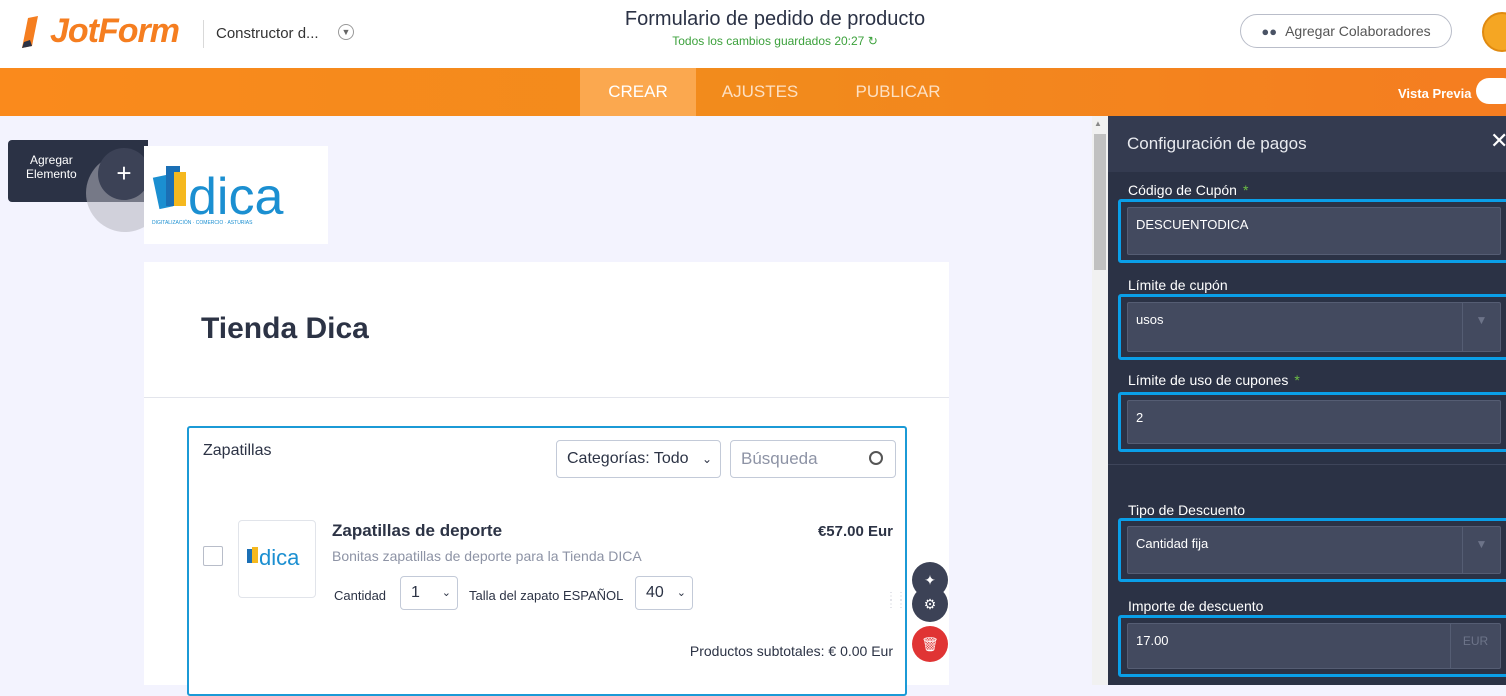 The width and height of the screenshot is (1506, 696). I want to click on size-label: Talla del zapato ESPAÑOL, so click(546, 595).